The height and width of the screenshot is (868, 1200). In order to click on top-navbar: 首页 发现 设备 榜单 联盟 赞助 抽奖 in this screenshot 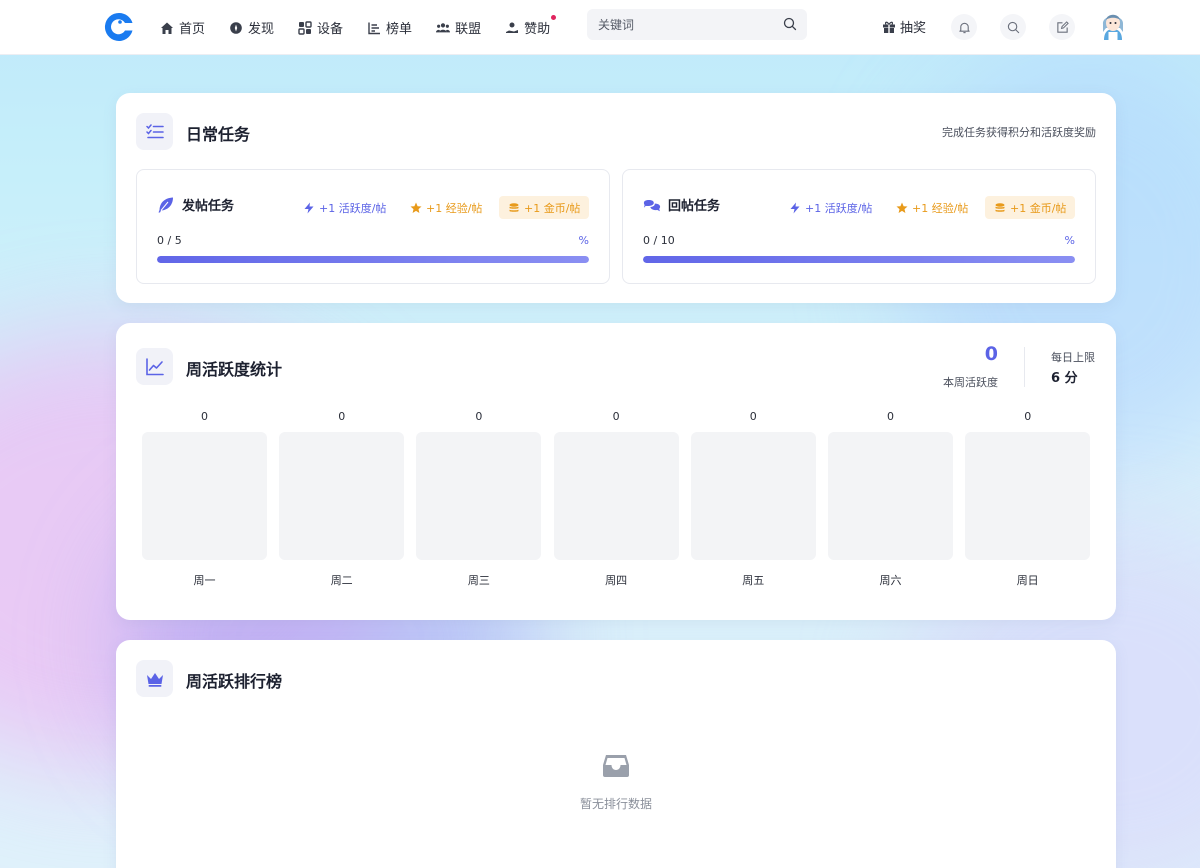, I will do `click(600, 27)`.